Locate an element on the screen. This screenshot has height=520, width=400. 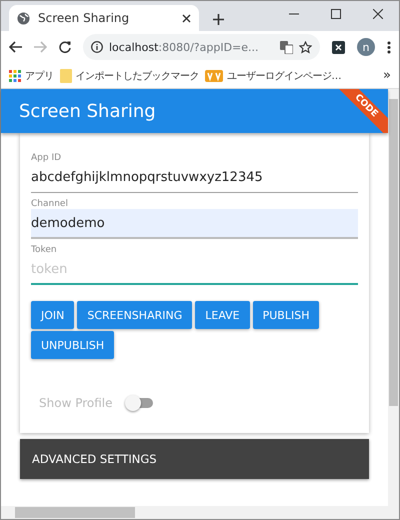
action-button: LEAVE is located at coordinates (222, 315).